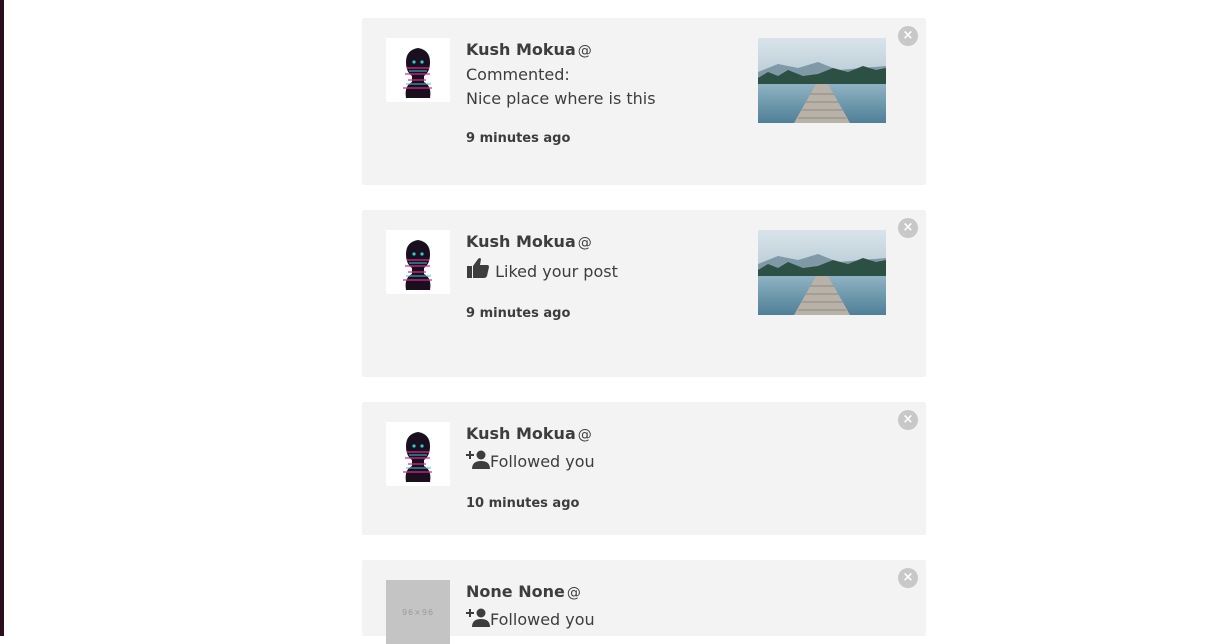 The height and width of the screenshot is (644, 1229). What do you see at coordinates (478, 271) in the screenshot?
I see `thumbs-up-icon` at bounding box center [478, 271].